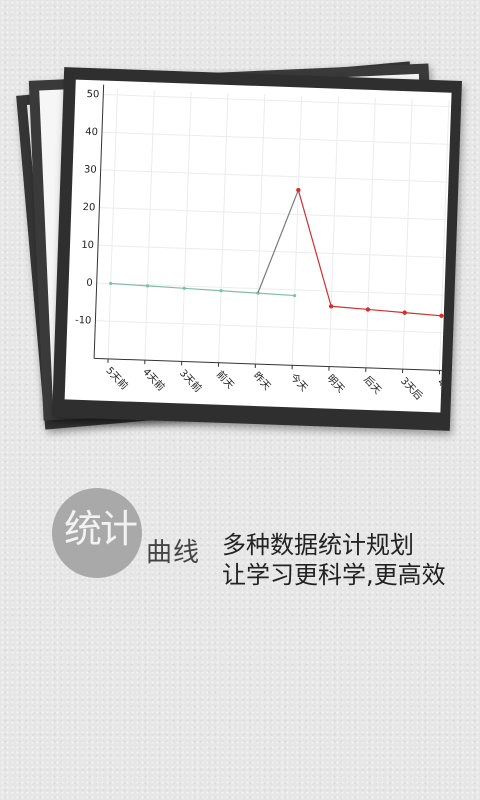 This screenshot has width=480, height=800. Describe the element at coordinates (173, 553) in the screenshot. I see `feature-tag-secondary: 曲线` at that location.